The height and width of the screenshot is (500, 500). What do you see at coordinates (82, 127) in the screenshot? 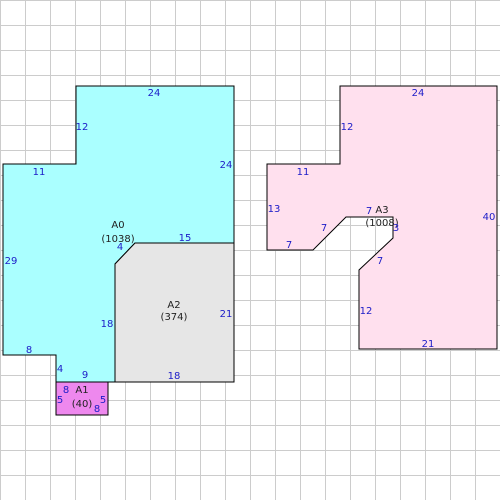
I see `dim-a0-step-vertical: 12` at bounding box center [82, 127].